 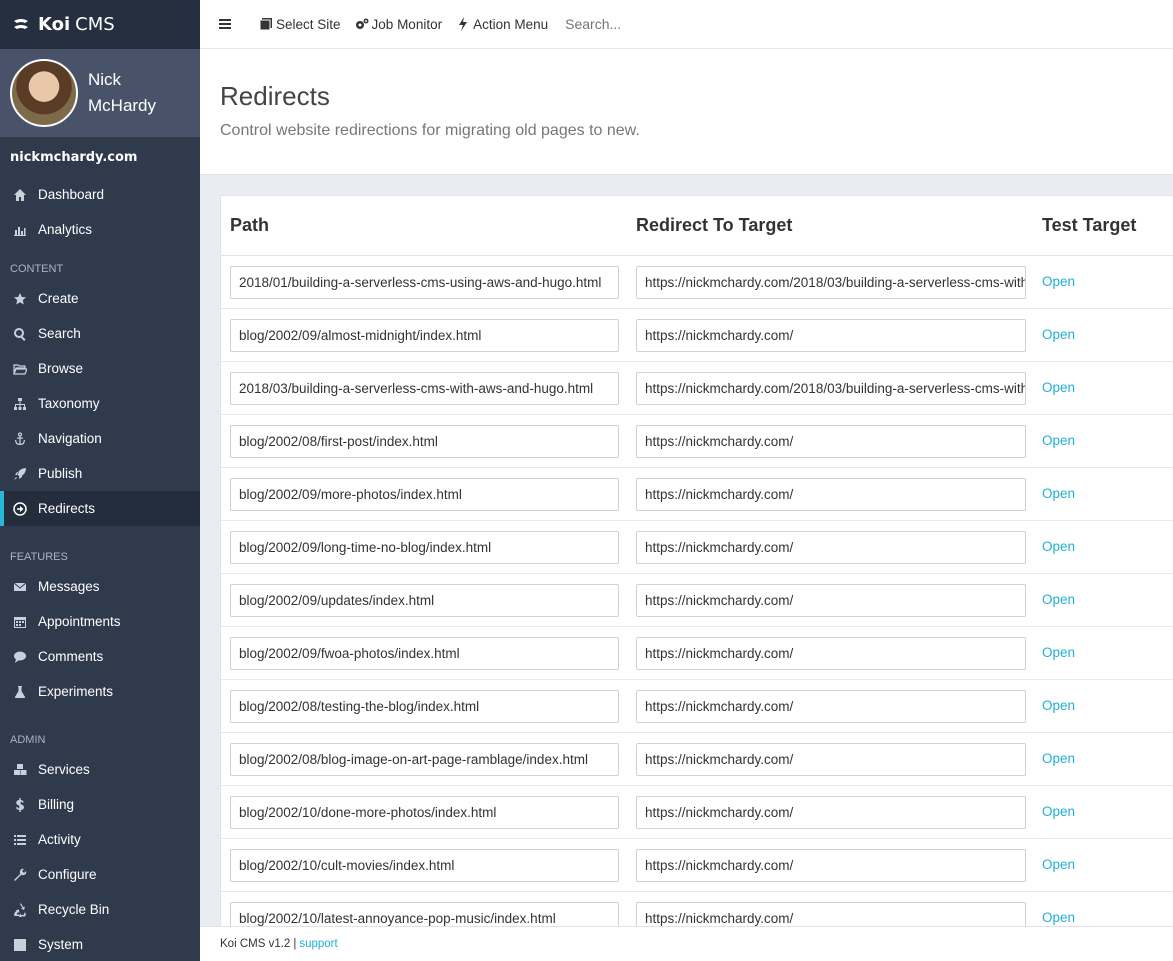 I want to click on sidebar-item-dashboard: Dashboard, so click(x=100, y=194).